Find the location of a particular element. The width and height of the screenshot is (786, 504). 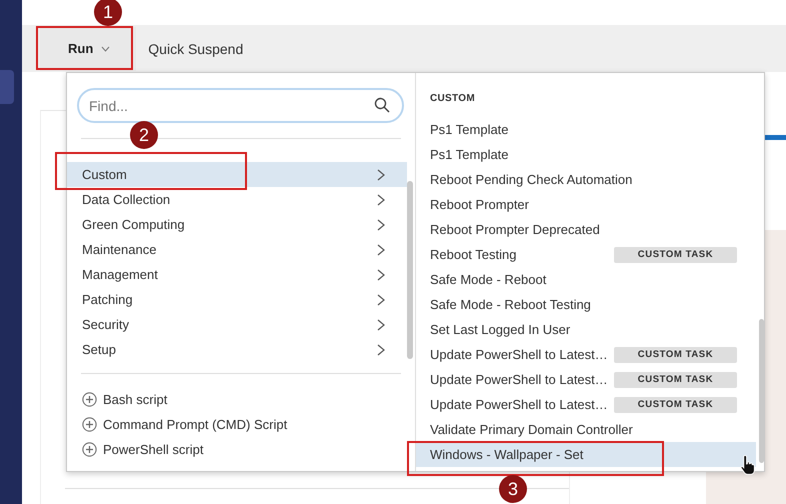

add-script-item: Bash script is located at coordinates (241, 399).